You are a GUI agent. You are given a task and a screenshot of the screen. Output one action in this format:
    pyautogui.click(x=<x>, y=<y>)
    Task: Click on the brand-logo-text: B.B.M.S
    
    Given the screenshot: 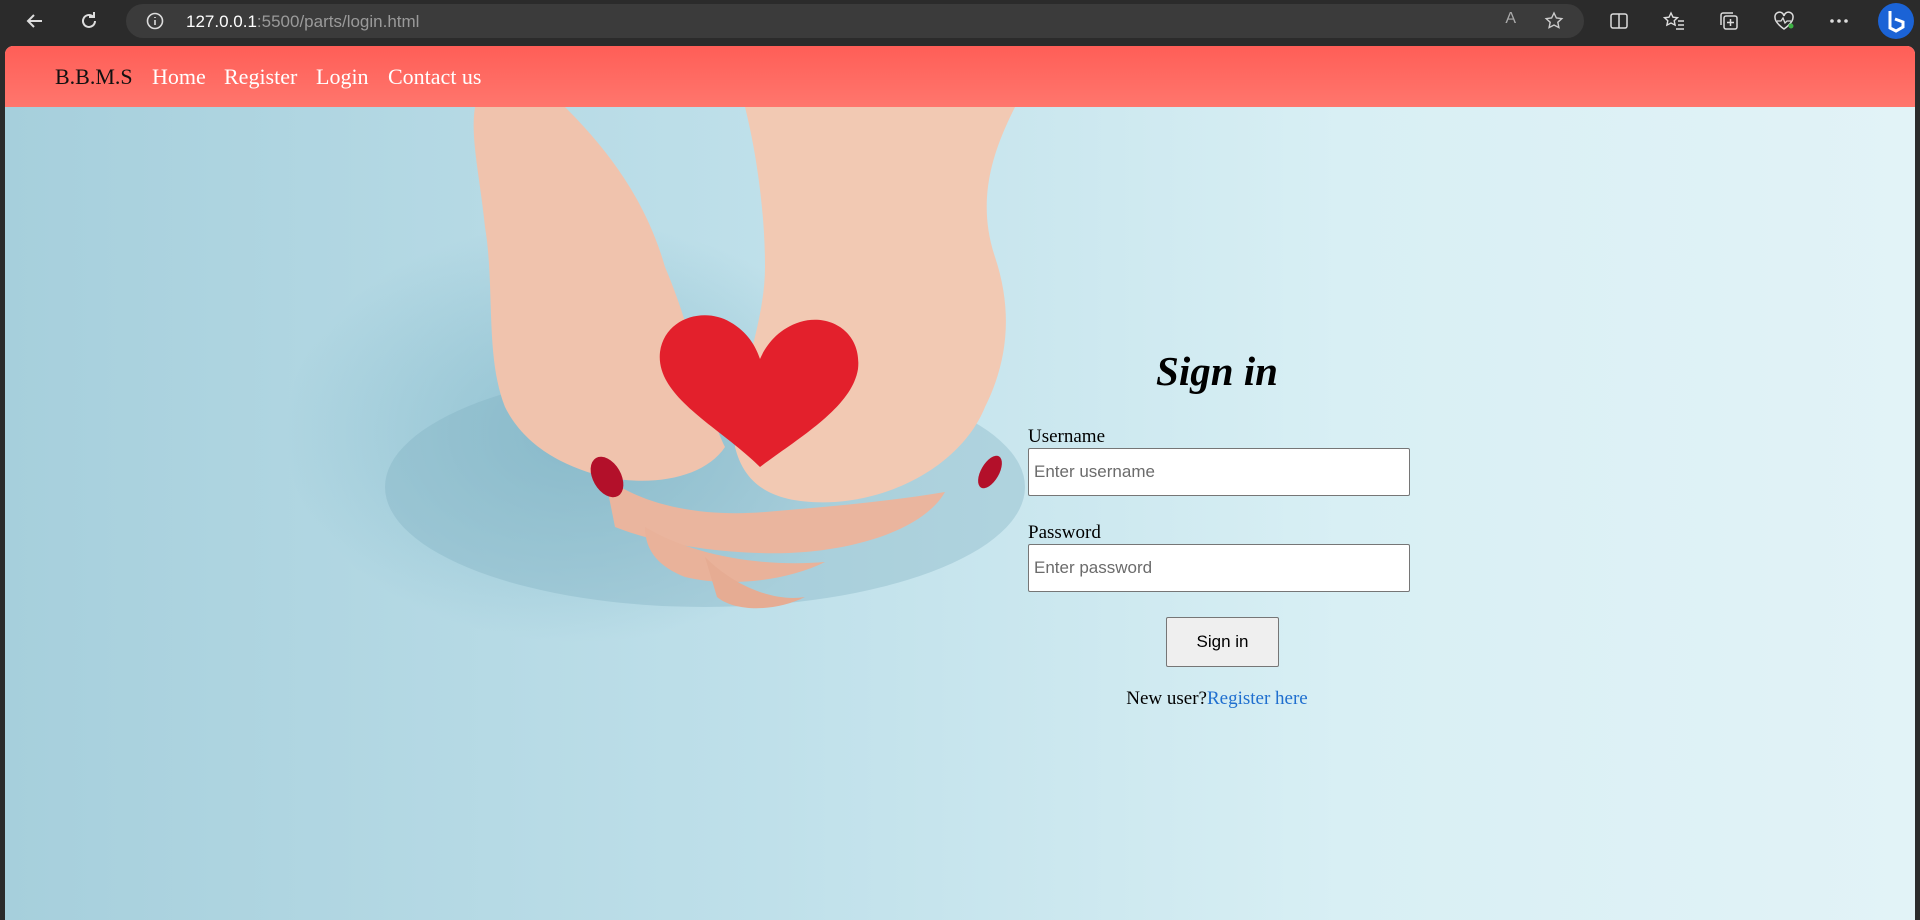 What is the action you would take?
    pyautogui.click(x=94, y=77)
    